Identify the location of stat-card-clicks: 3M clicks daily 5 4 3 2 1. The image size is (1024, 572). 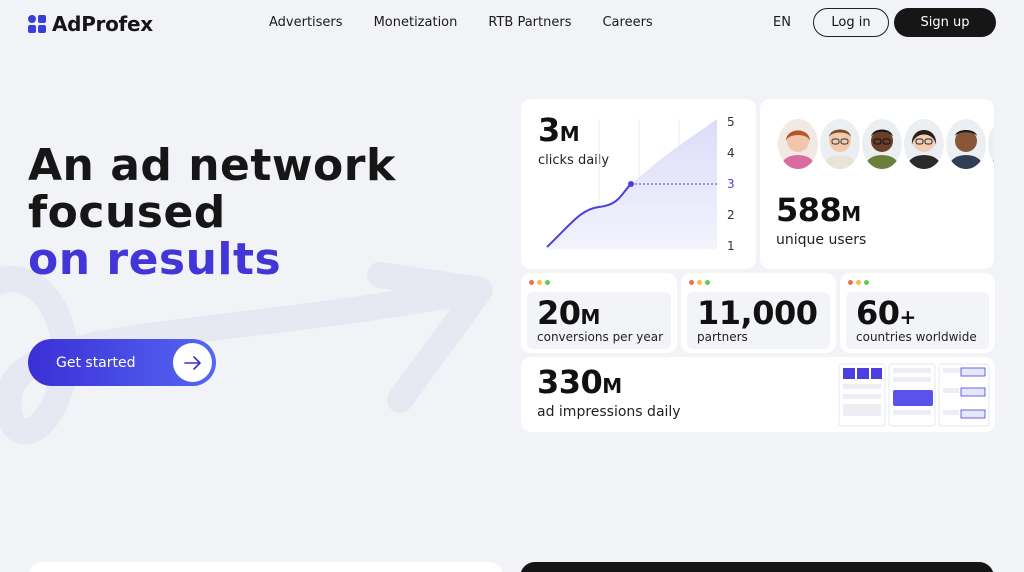
(638, 184).